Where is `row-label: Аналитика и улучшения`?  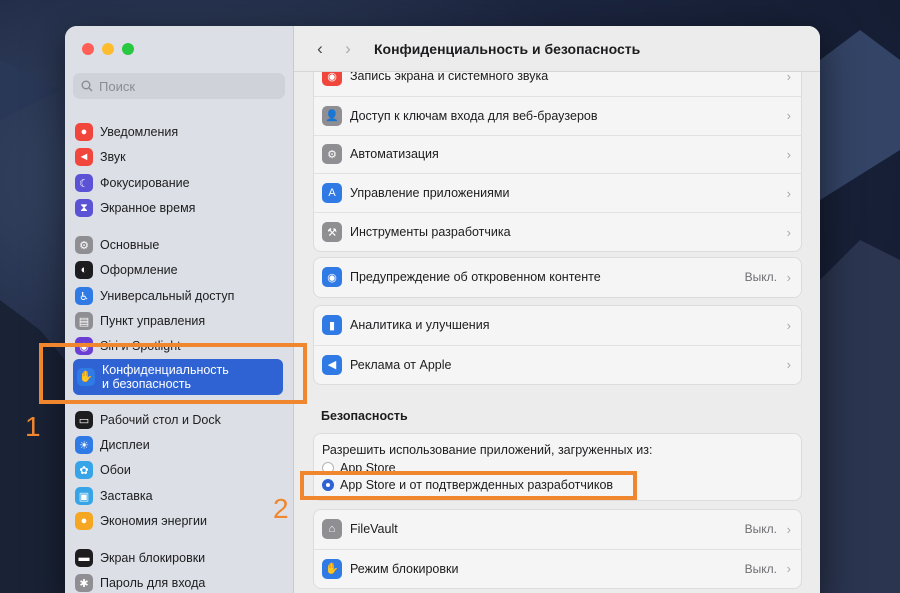
row-label: Аналитика и улучшения is located at coordinates (420, 325).